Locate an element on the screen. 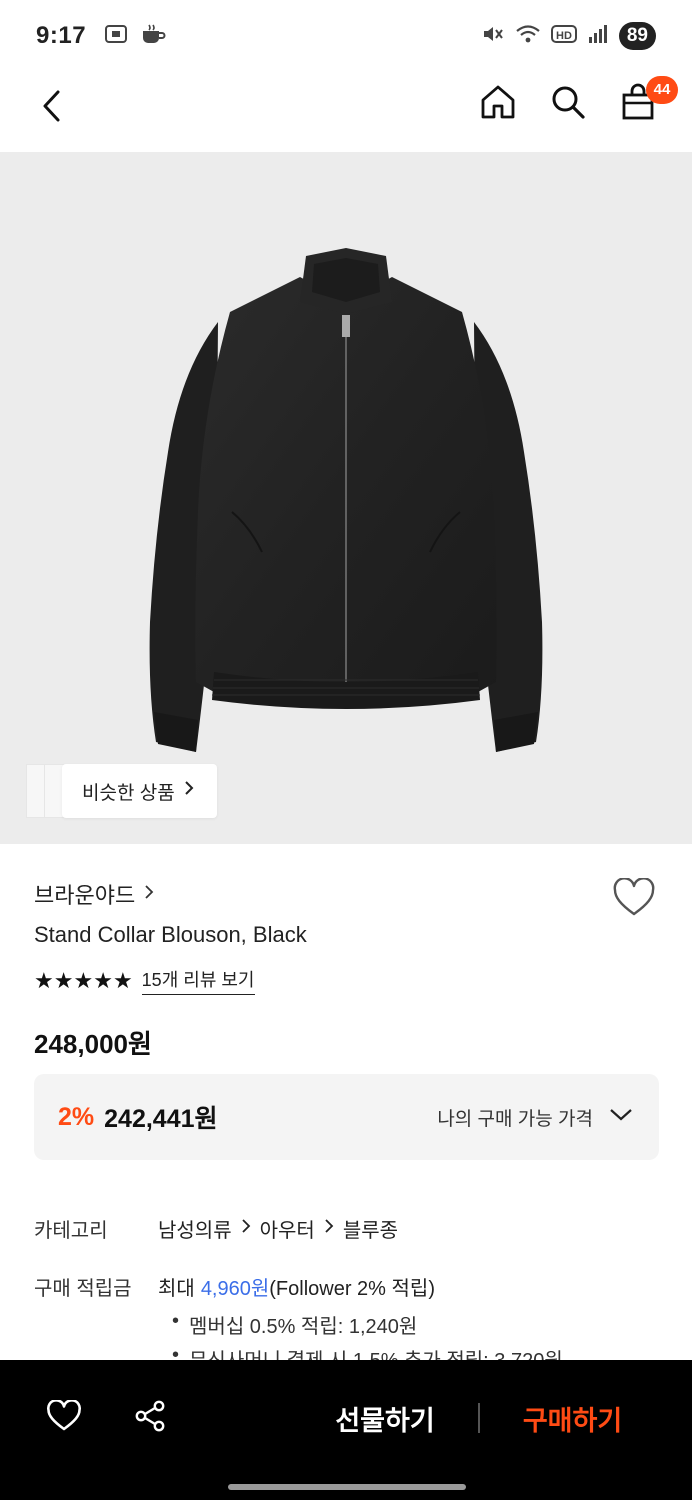  points-prefix: 최대 is located at coordinates (176, 1289).